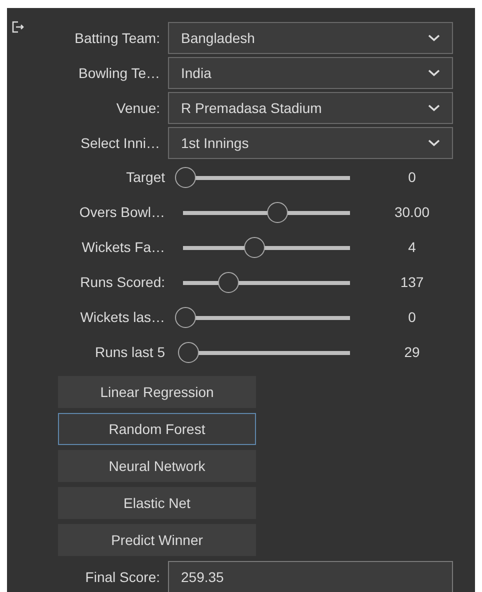 The width and height of the screenshot is (482, 592). What do you see at coordinates (117, 38) in the screenshot?
I see `field-label: Batting Team:` at bounding box center [117, 38].